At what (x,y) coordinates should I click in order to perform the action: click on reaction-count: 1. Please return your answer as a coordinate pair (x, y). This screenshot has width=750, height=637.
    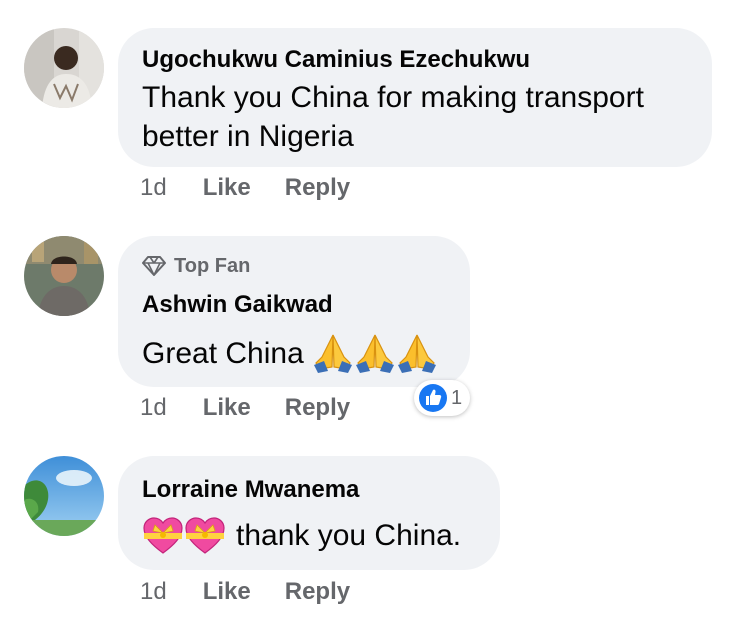
    Looking at the image, I should click on (457, 397).